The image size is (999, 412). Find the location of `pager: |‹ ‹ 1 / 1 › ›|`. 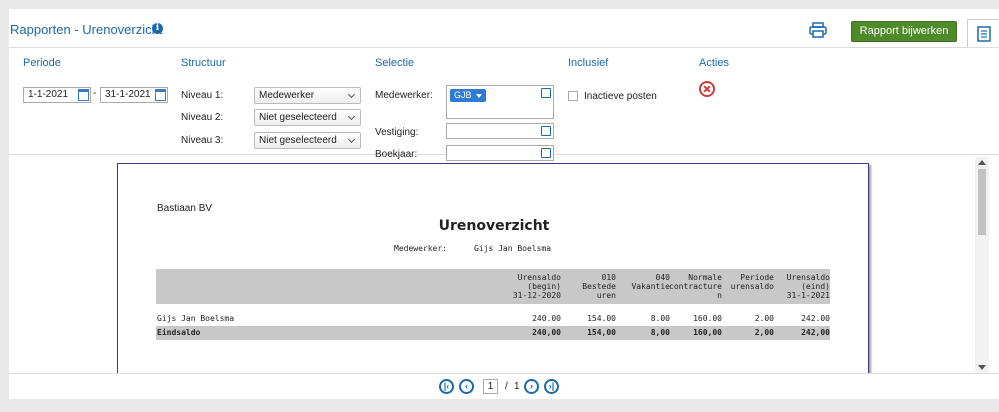

pager: |‹ ‹ 1 / 1 › ›| is located at coordinates (504, 386).